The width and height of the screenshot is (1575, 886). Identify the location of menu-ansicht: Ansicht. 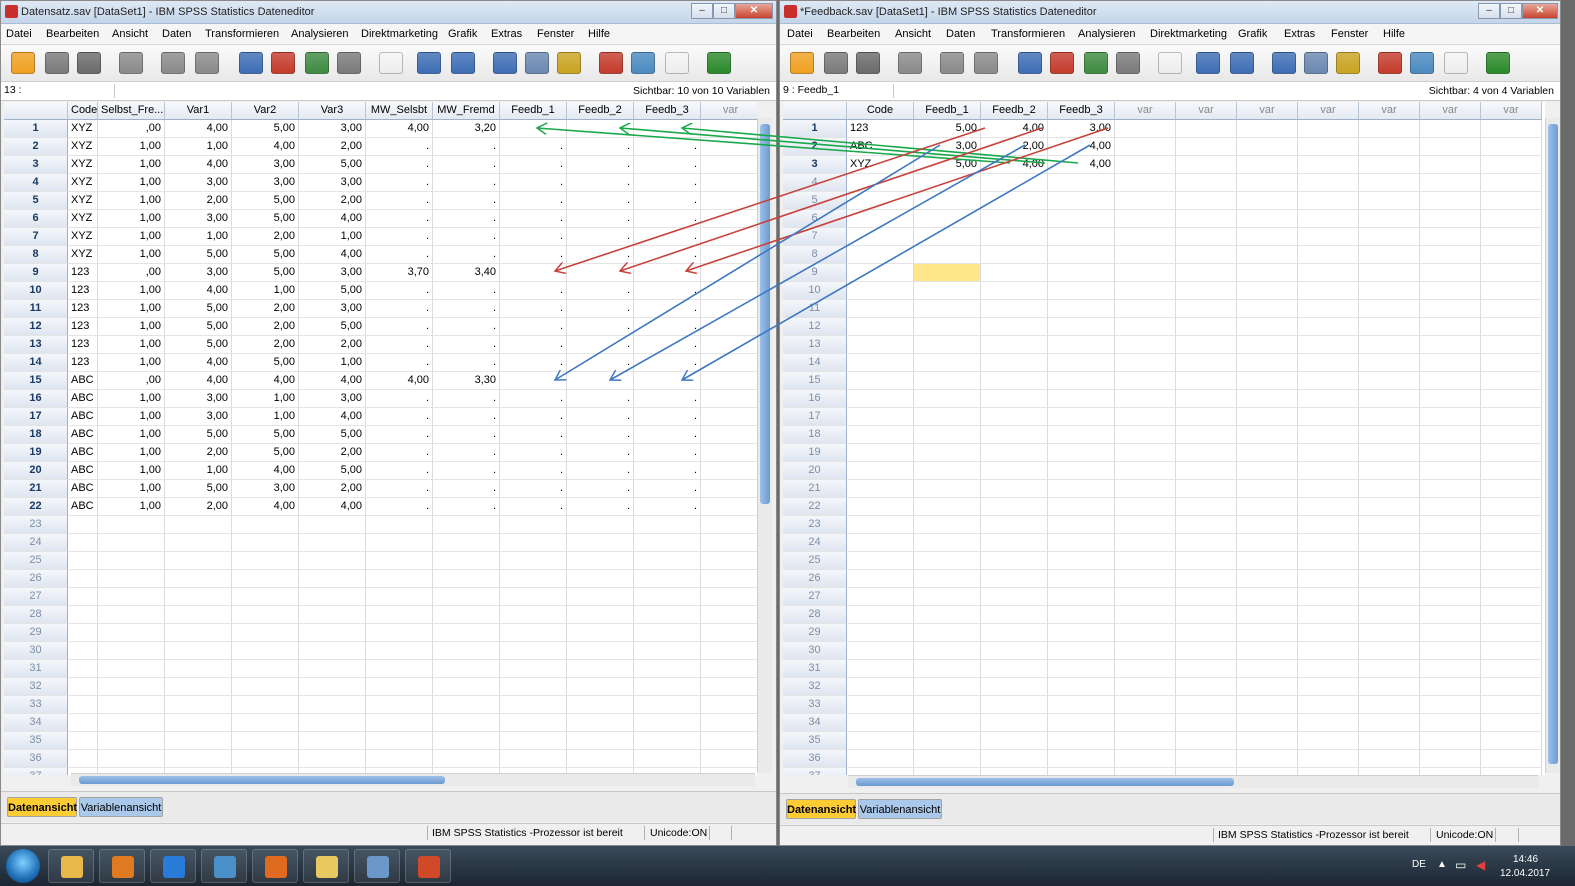
(913, 34).